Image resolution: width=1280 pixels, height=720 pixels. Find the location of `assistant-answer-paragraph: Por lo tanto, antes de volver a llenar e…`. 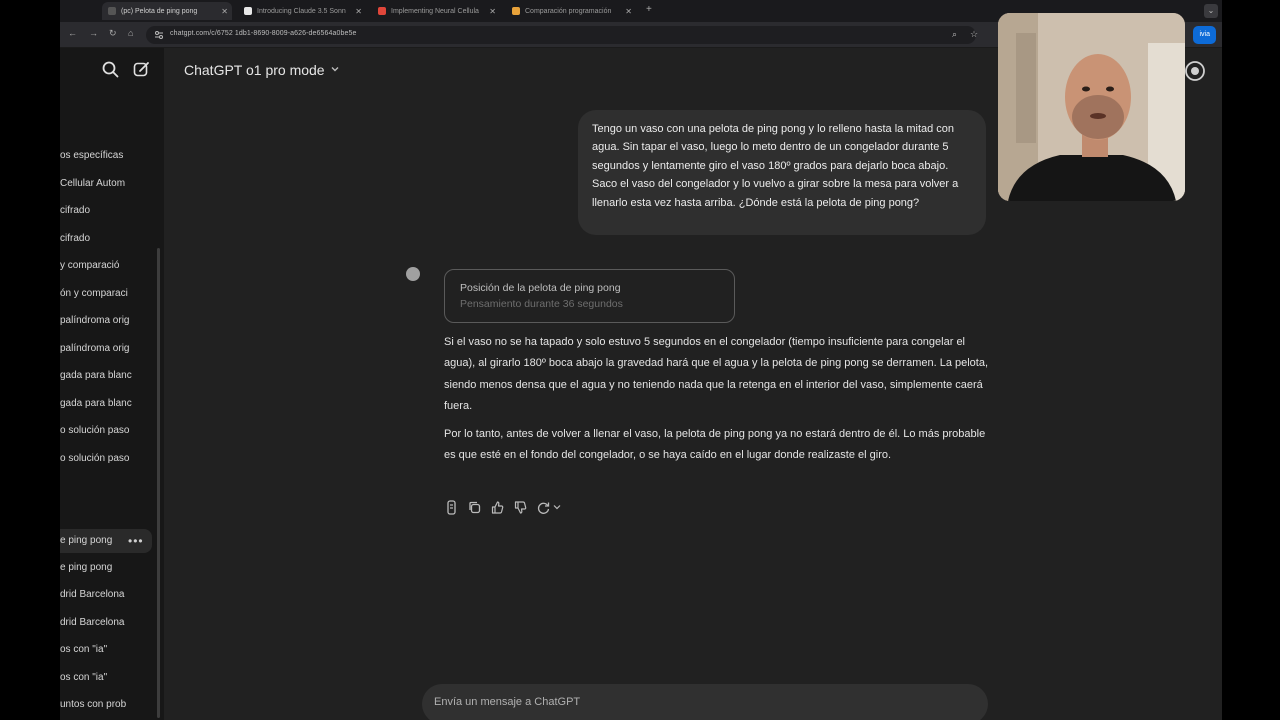

assistant-answer-paragraph: Por lo tanto, antes de volver a llenar e… is located at coordinates (715, 445).